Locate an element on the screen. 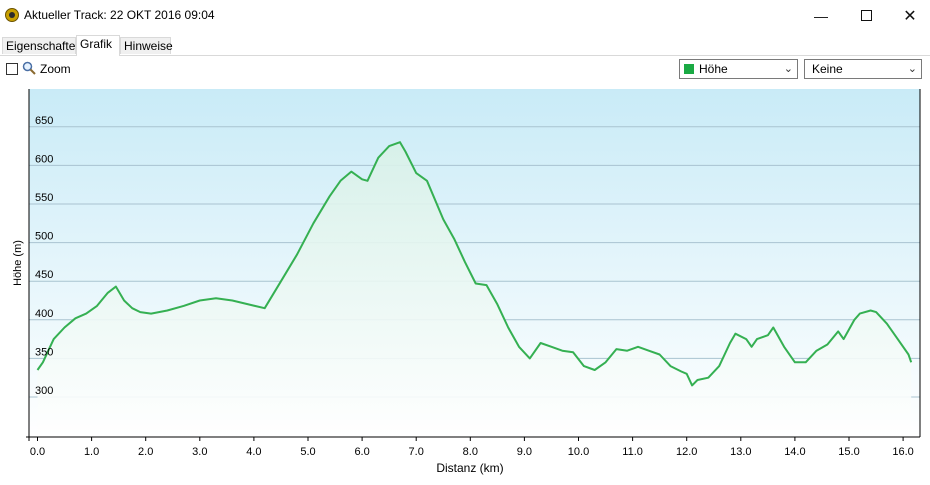  y-tick-label: 550 is located at coordinates (44, 198).